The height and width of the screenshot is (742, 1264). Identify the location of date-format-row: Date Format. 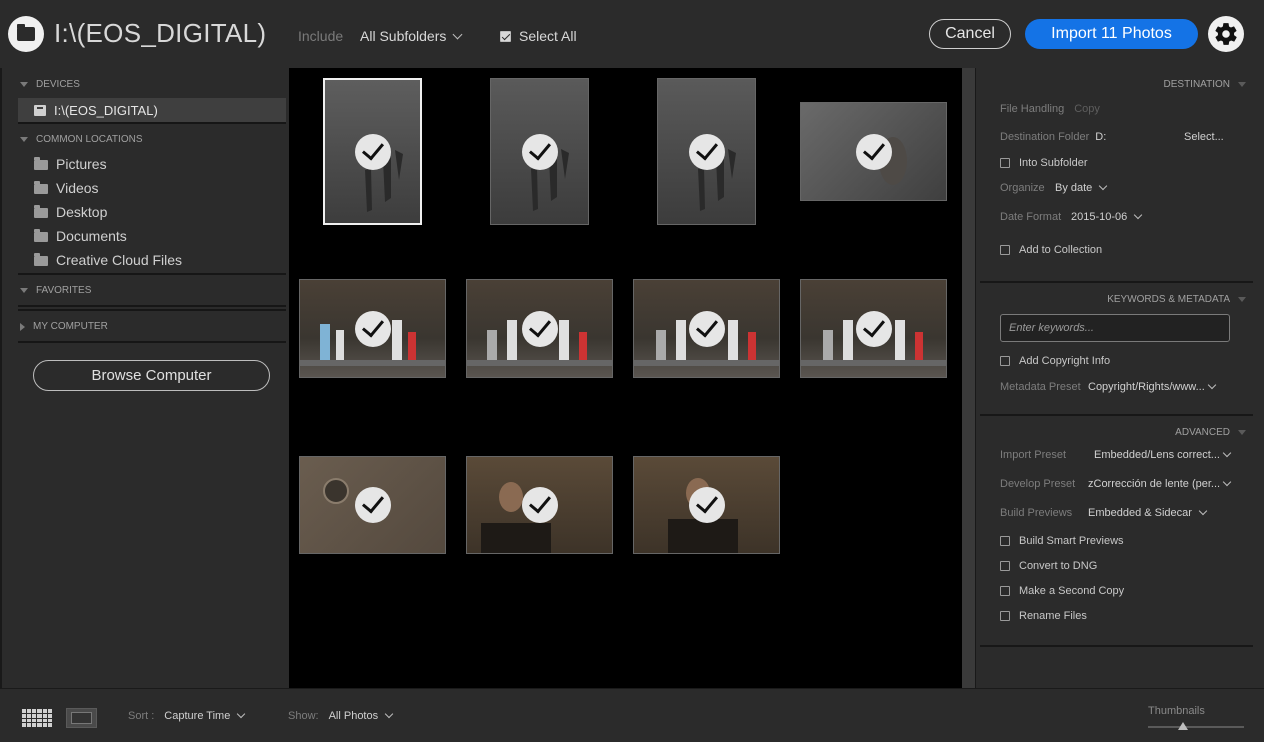
(1030, 217).